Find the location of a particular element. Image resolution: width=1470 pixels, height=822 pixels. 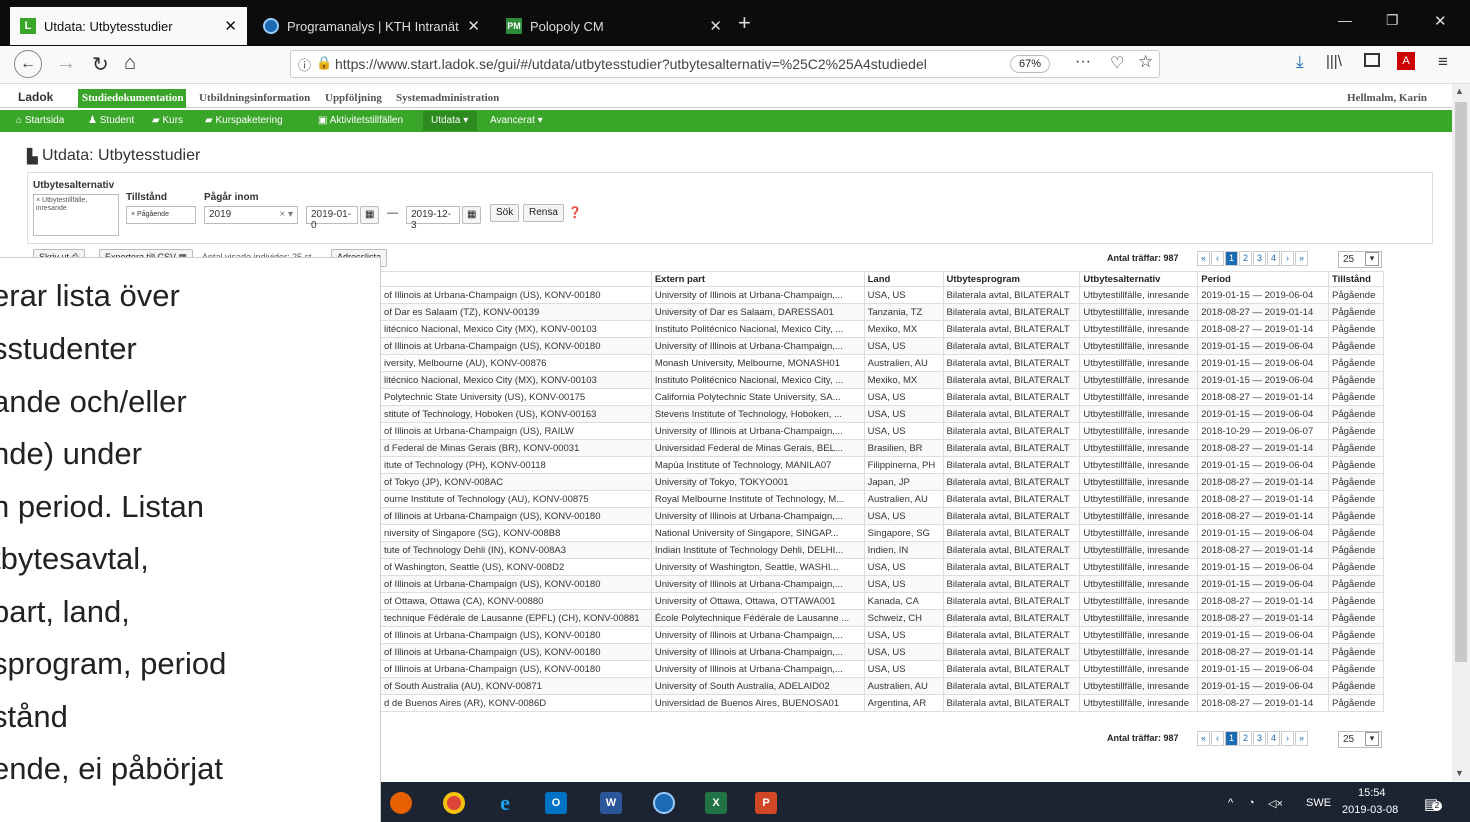

restore-button: ❐ is located at coordinates (1392, 20).